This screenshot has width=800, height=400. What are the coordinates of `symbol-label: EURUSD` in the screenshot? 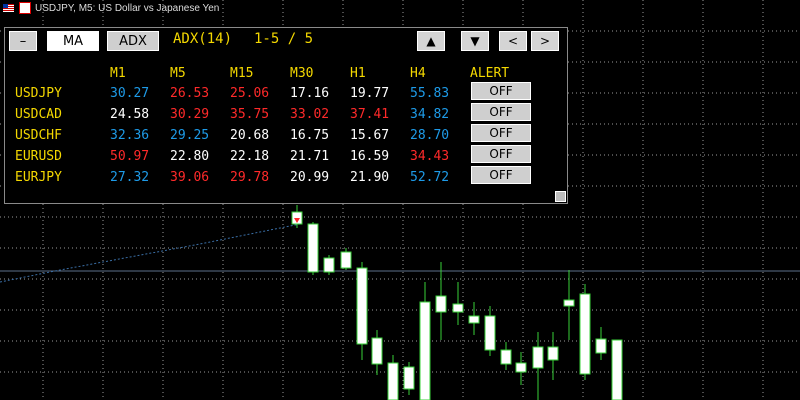 It's located at (38, 156).